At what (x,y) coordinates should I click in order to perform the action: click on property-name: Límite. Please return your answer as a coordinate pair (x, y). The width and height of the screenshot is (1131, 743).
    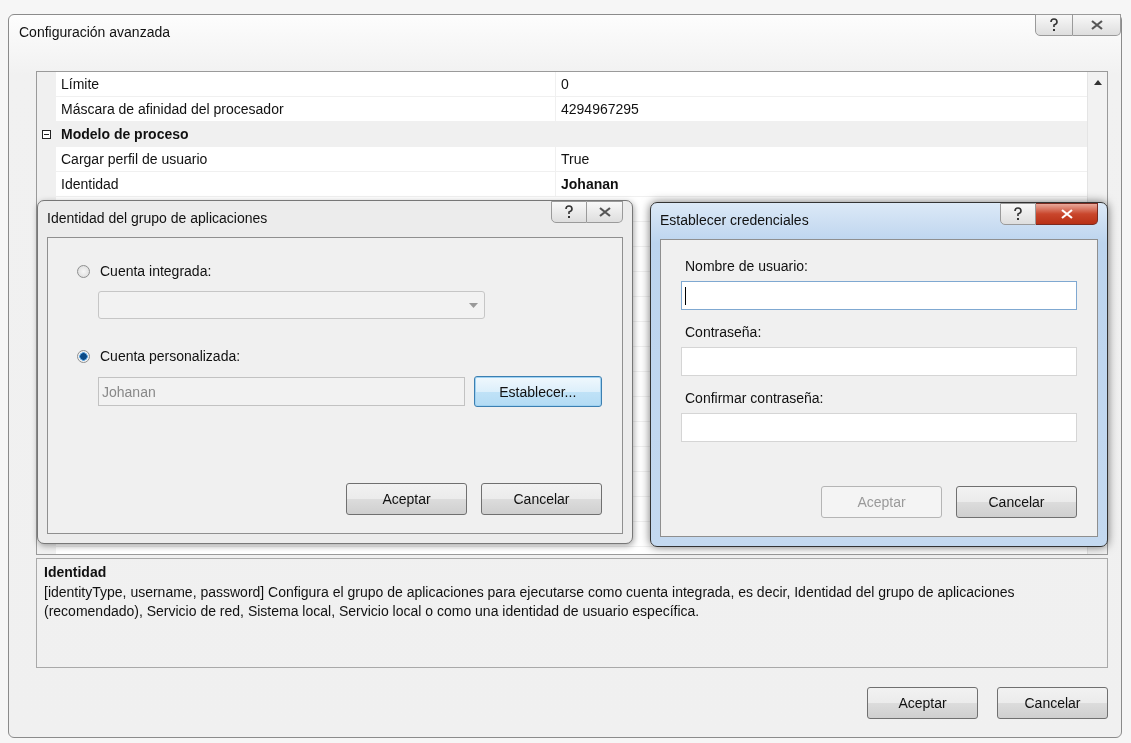
    Looking at the image, I should click on (306, 84).